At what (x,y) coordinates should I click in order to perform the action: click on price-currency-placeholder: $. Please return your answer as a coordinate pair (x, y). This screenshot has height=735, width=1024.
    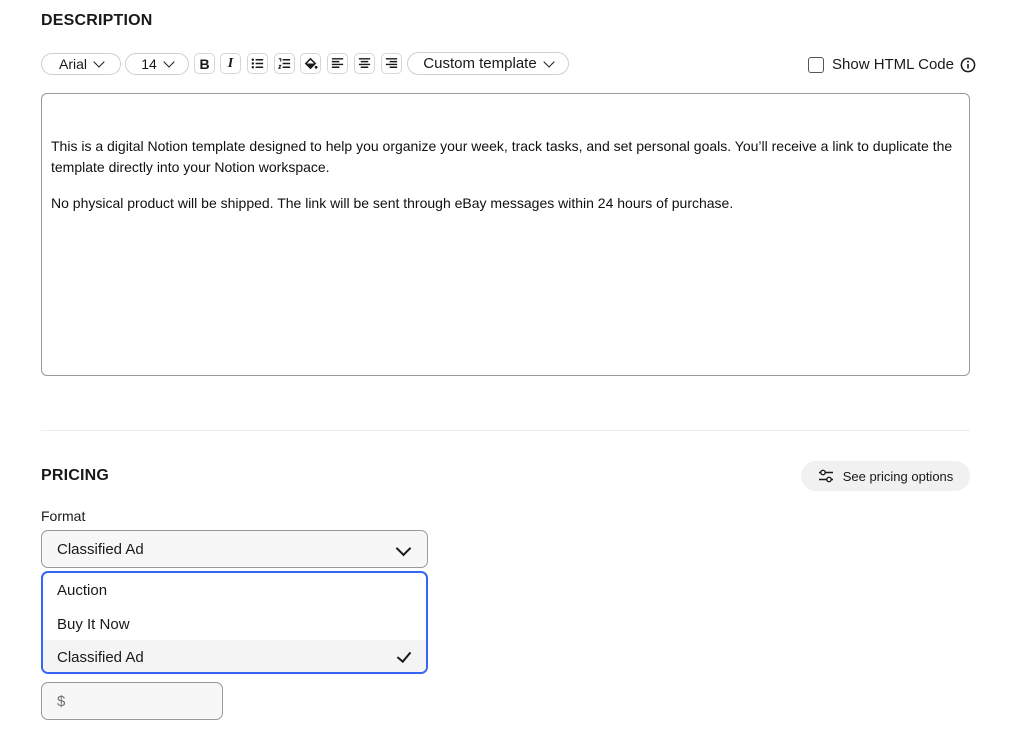
    Looking at the image, I should click on (61, 701).